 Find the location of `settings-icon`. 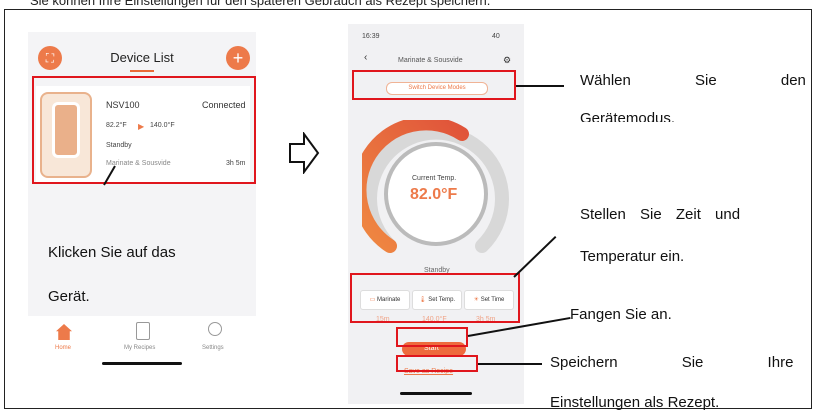

settings-icon is located at coordinates (215, 329).